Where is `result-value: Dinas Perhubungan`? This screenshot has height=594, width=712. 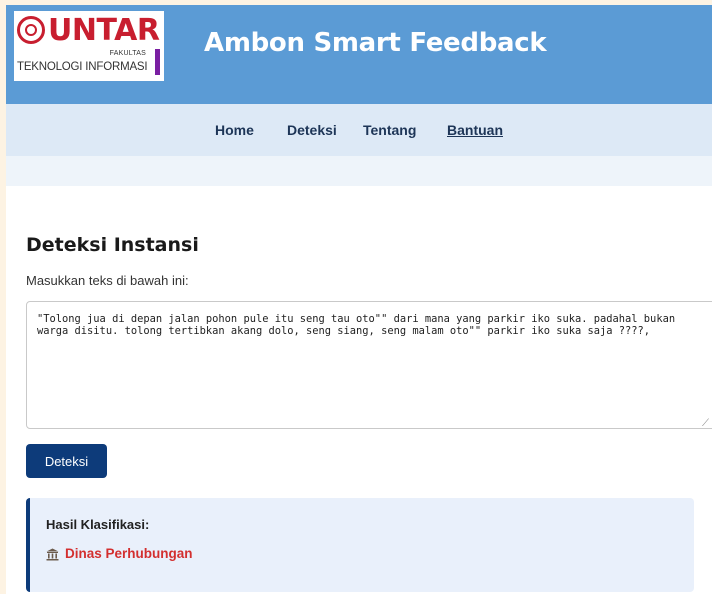 result-value: Dinas Perhubungan is located at coordinates (129, 553).